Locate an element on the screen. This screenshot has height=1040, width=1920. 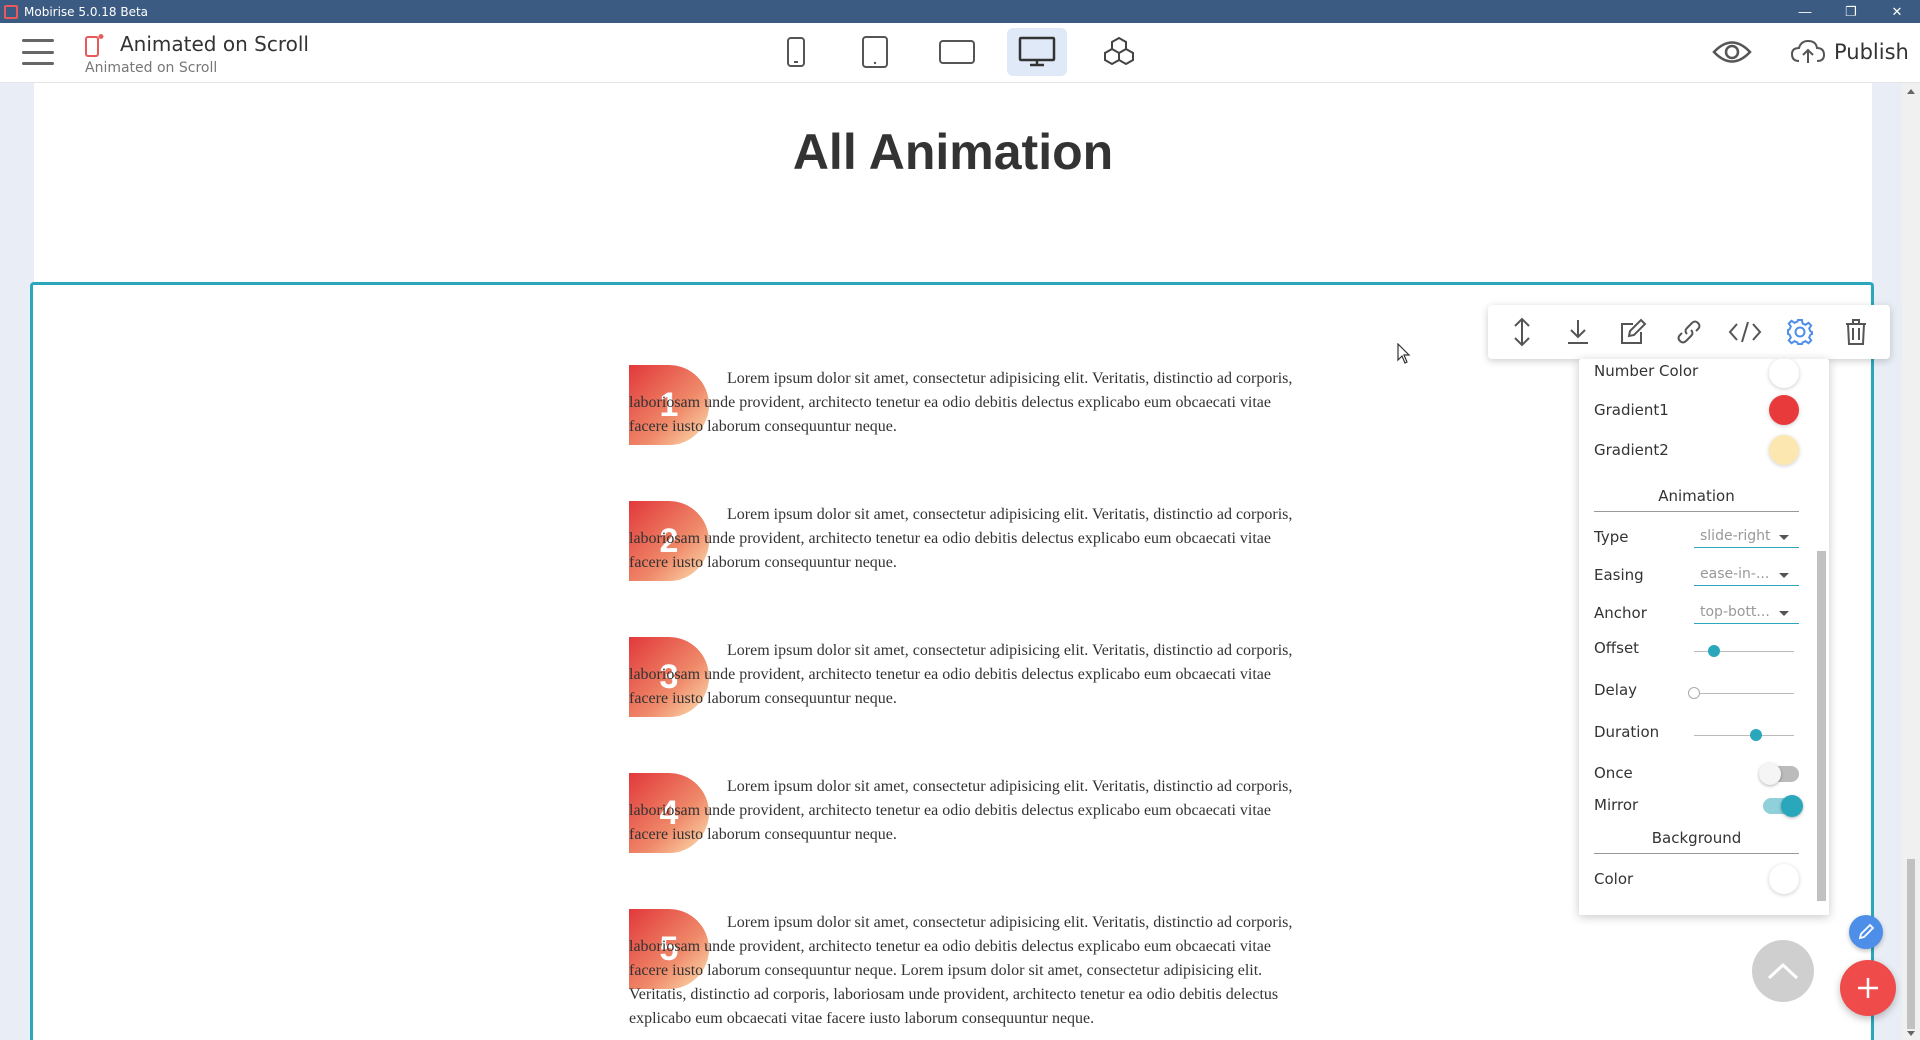
gradient2-swatch is located at coordinates (1784, 450).